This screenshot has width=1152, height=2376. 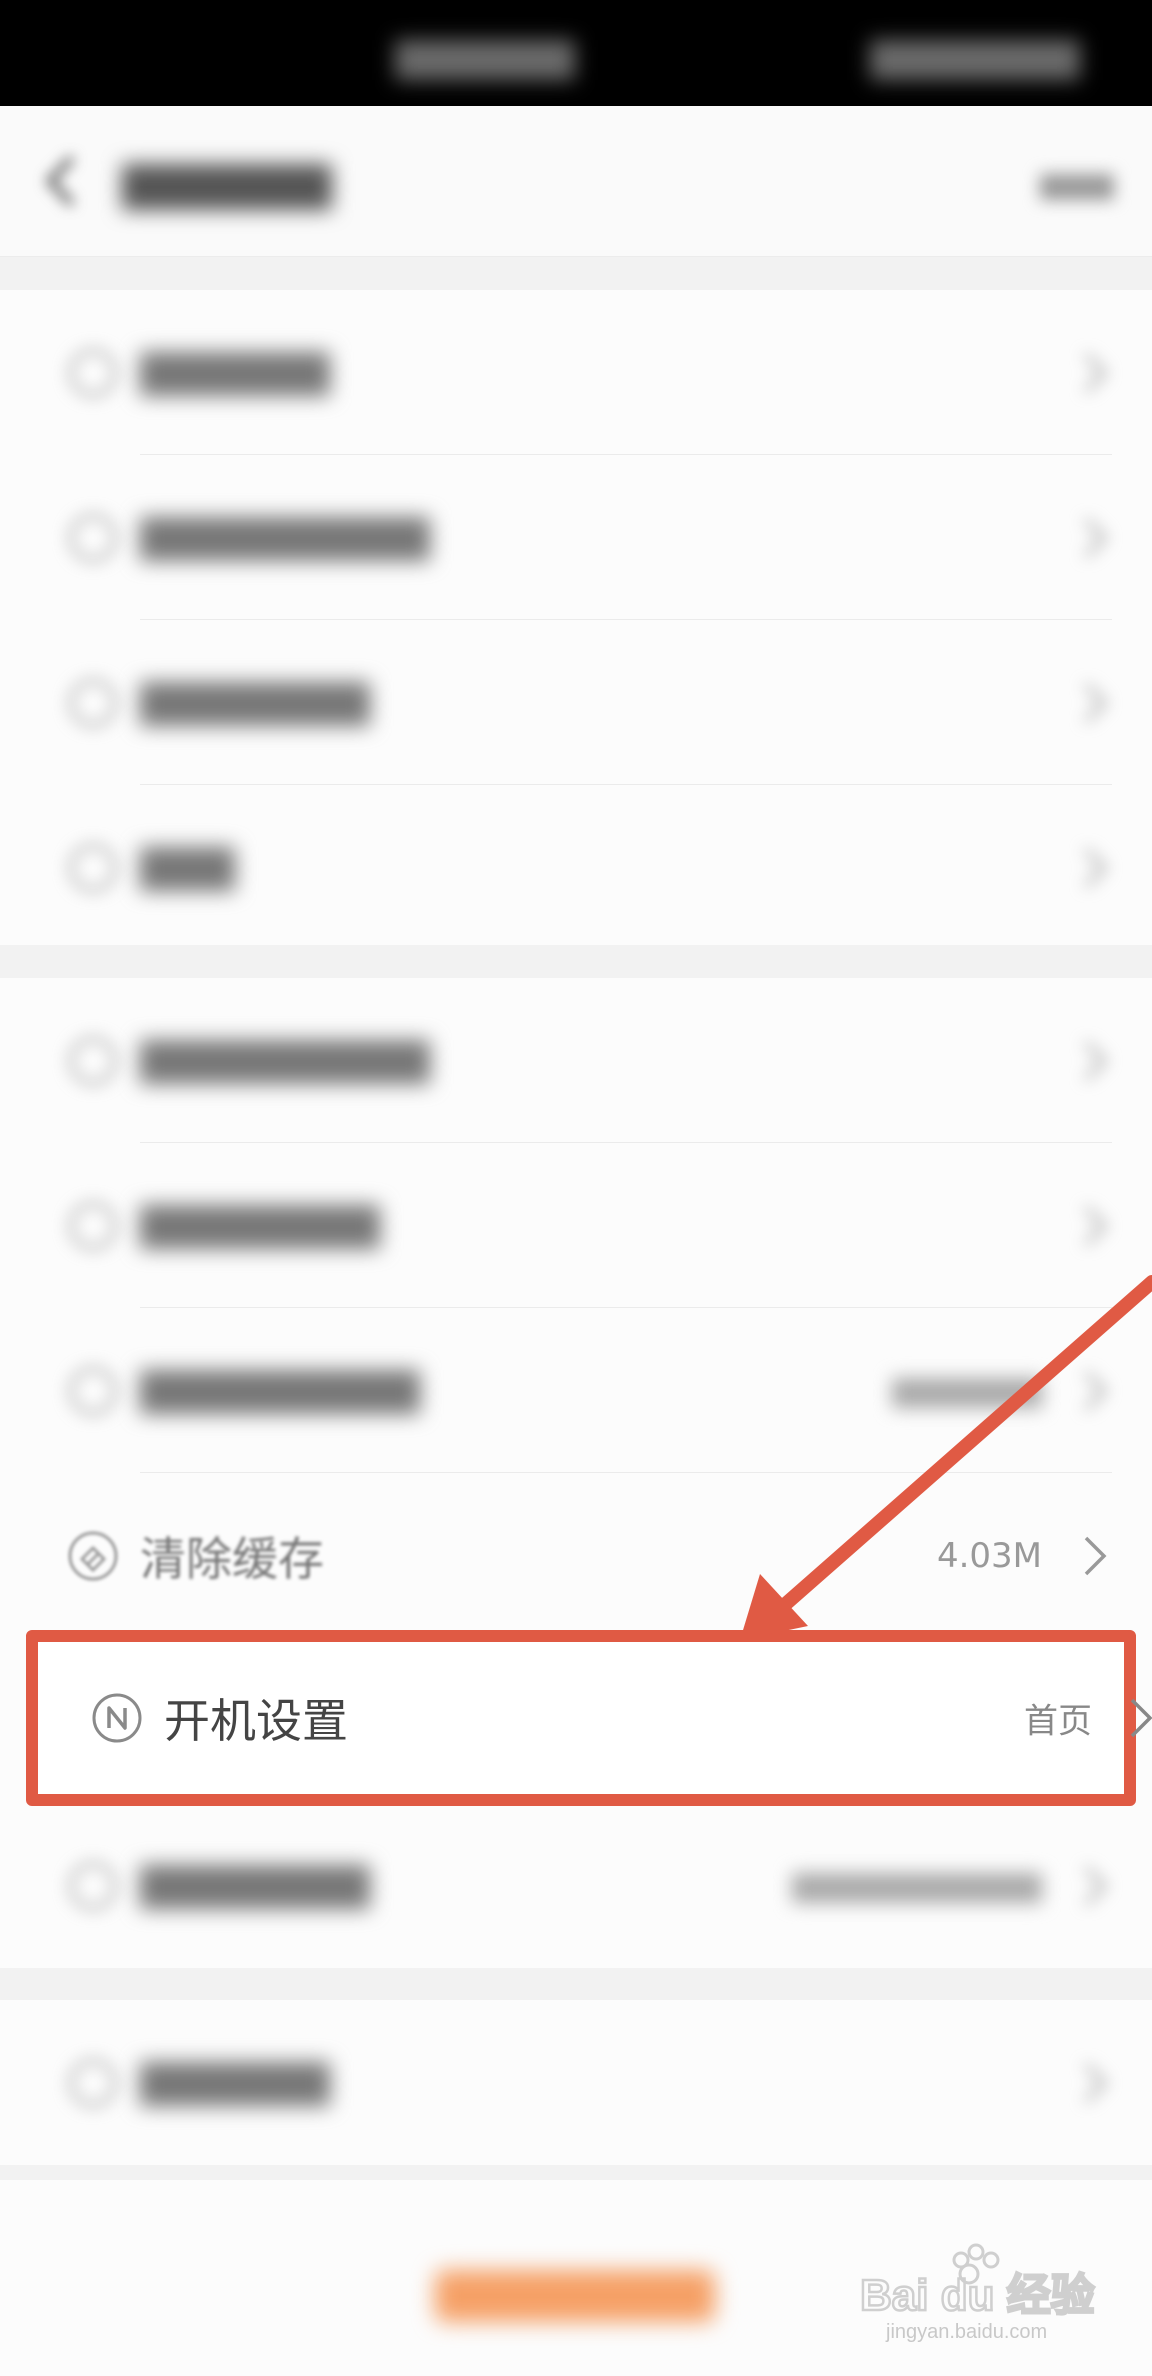 What do you see at coordinates (989, 1555) in the screenshot?
I see `cache-size-value: 4.03M` at bounding box center [989, 1555].